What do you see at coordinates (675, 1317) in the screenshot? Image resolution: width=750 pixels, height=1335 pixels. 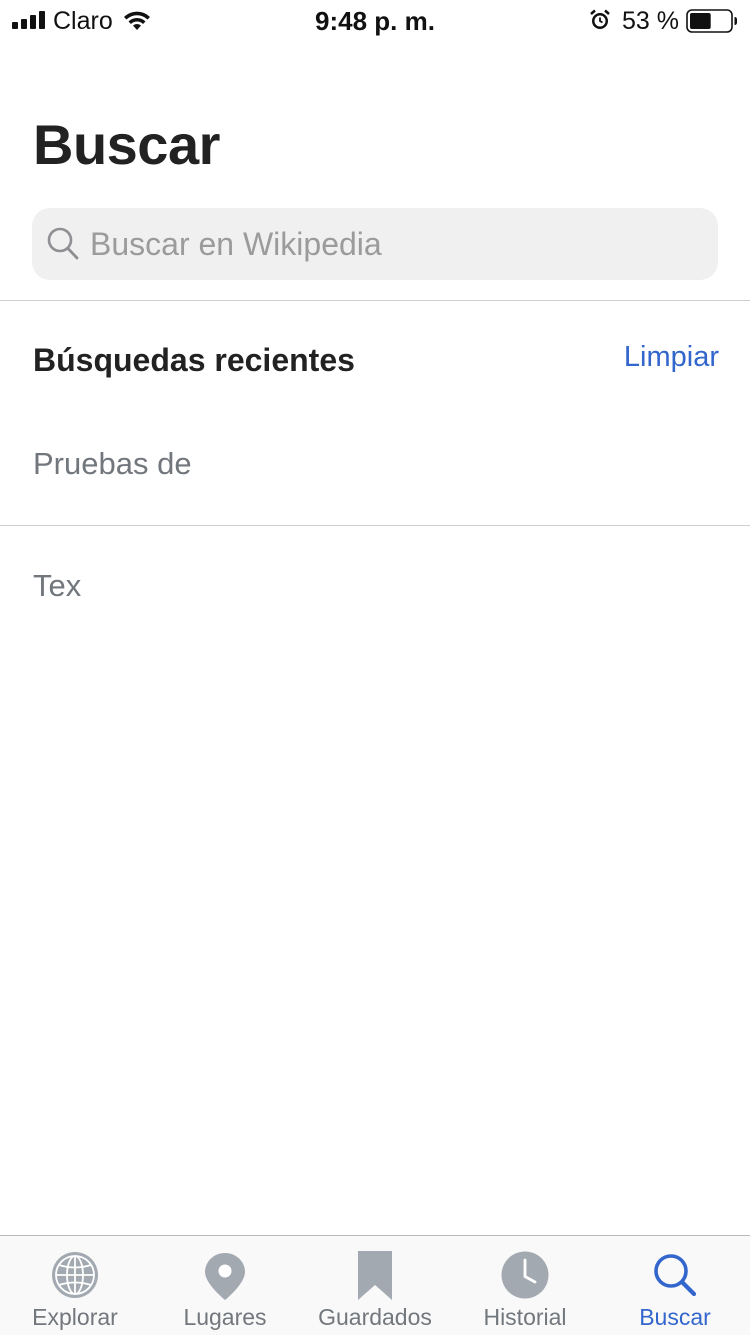 I see `tab-label: Buscar` at bounding box center [675, 1317].